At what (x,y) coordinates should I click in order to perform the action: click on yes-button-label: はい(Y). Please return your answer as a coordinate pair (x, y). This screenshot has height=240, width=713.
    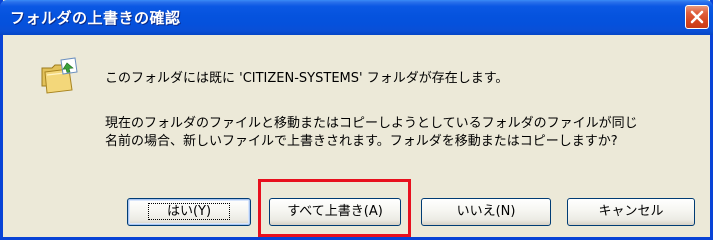
    Looking at the image, I should click on (189, 211).